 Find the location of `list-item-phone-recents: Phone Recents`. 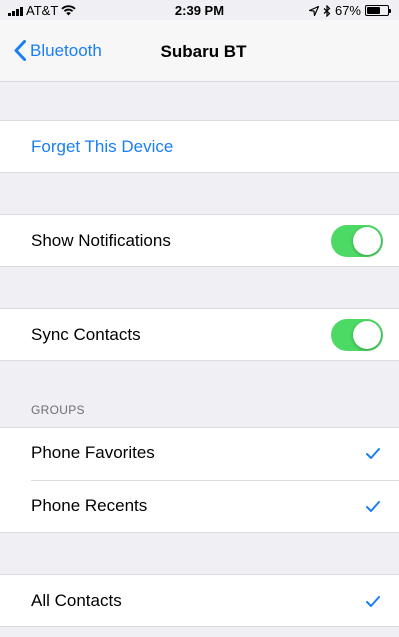

list-item-phone-recents: Phone Recents is located at coordinates (199, 507).